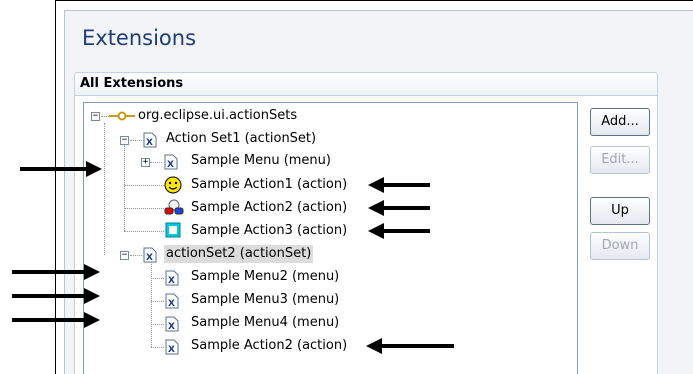  I want to click on cyan-square-icon, so click(173, 230).